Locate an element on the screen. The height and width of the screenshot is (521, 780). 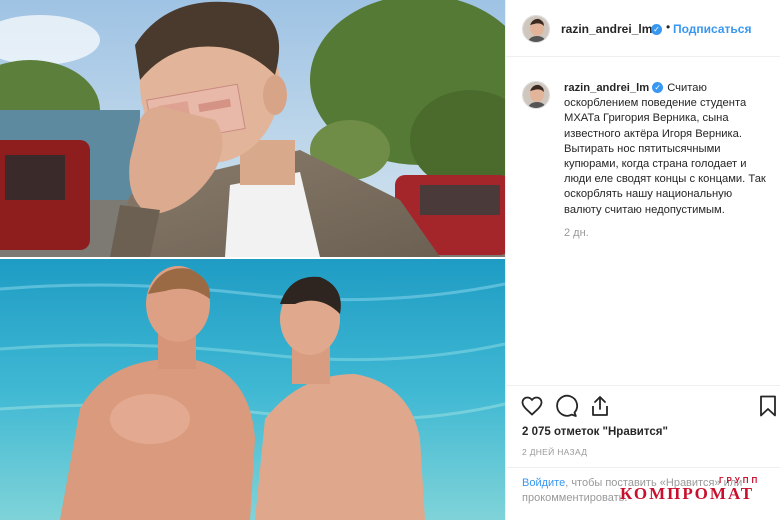
caption-username: razin_andrei_lm is located at coordinates (606, 88).